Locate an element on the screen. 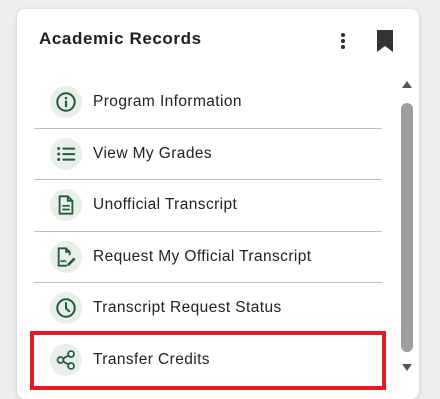 This screenshot has width=440, height=399. list-item-transfer-credits: Transfer Credits is located at coordinates (208, 360).